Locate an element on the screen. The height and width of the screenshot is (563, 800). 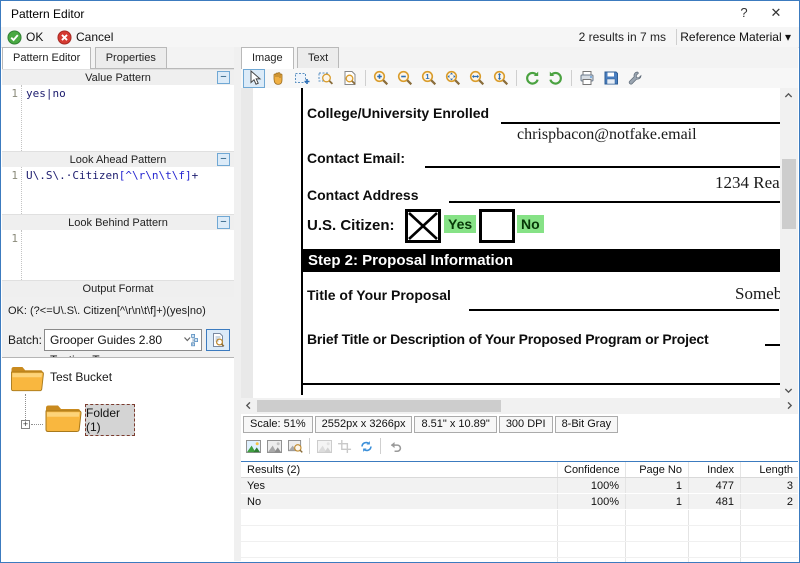
close-button: ✕ is located at coordinates (776, 14).